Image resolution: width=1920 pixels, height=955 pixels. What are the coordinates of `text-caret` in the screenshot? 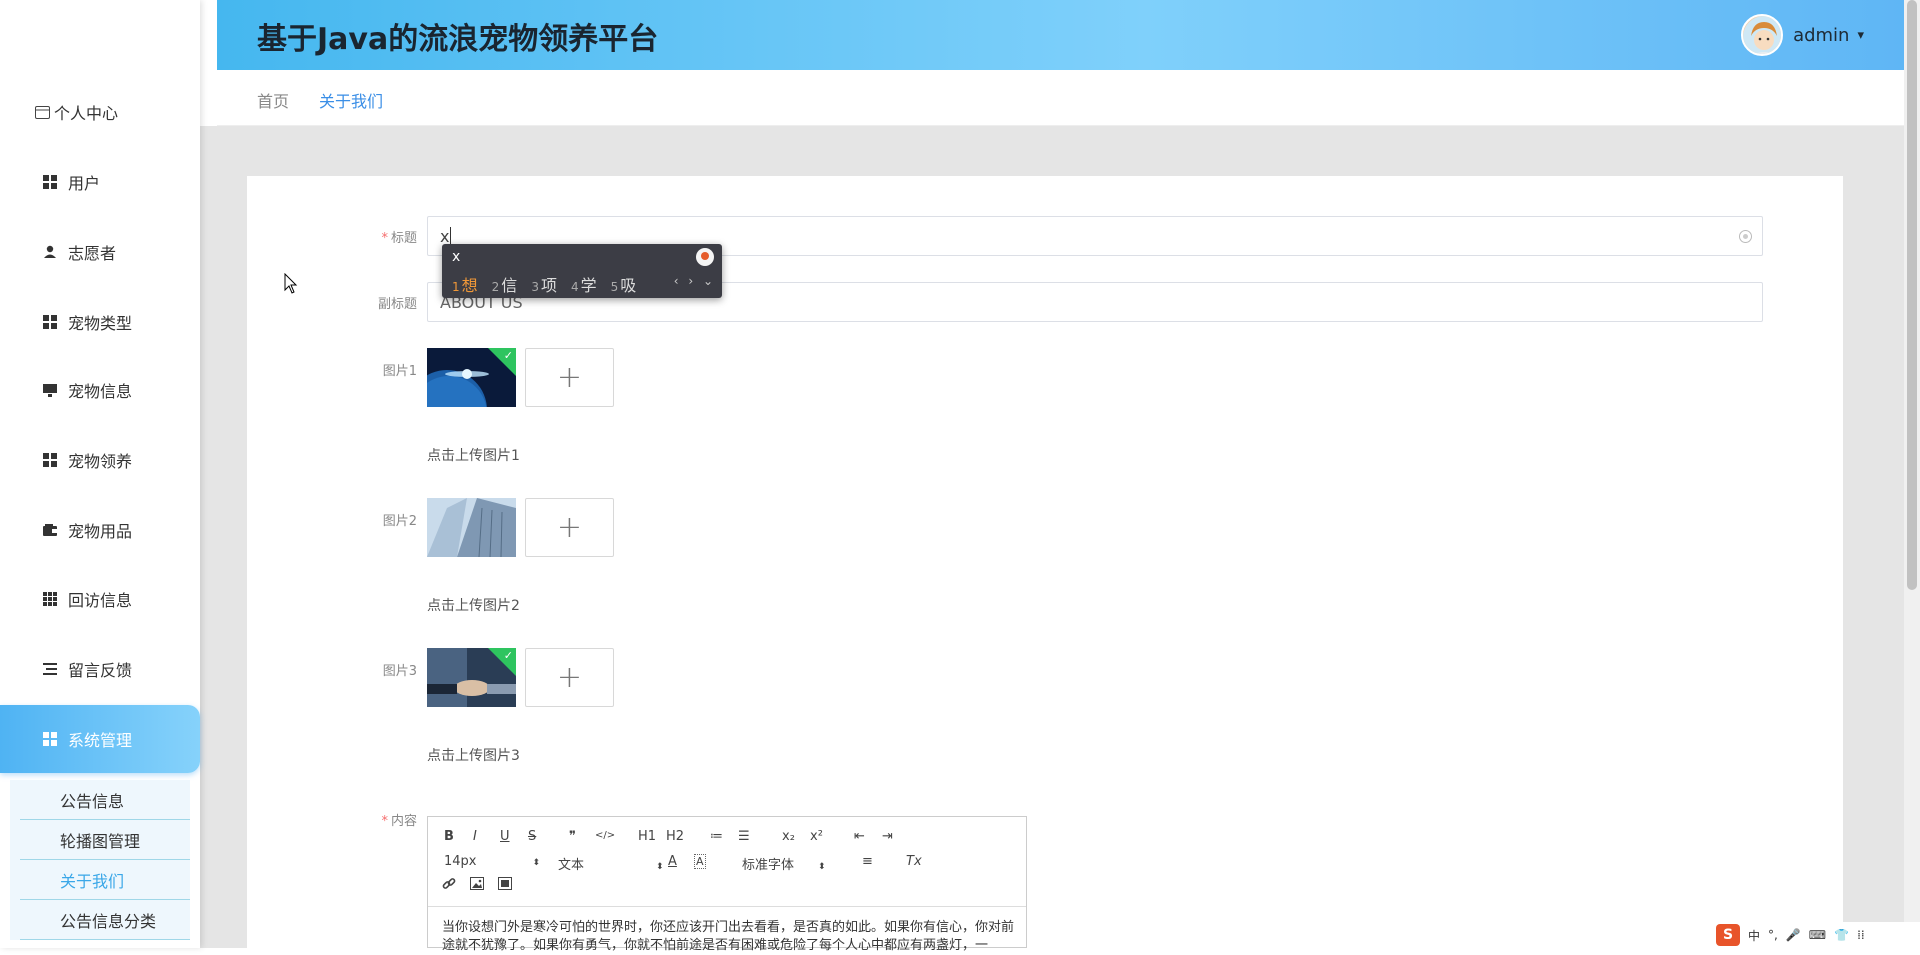 It's located at (451, 236).